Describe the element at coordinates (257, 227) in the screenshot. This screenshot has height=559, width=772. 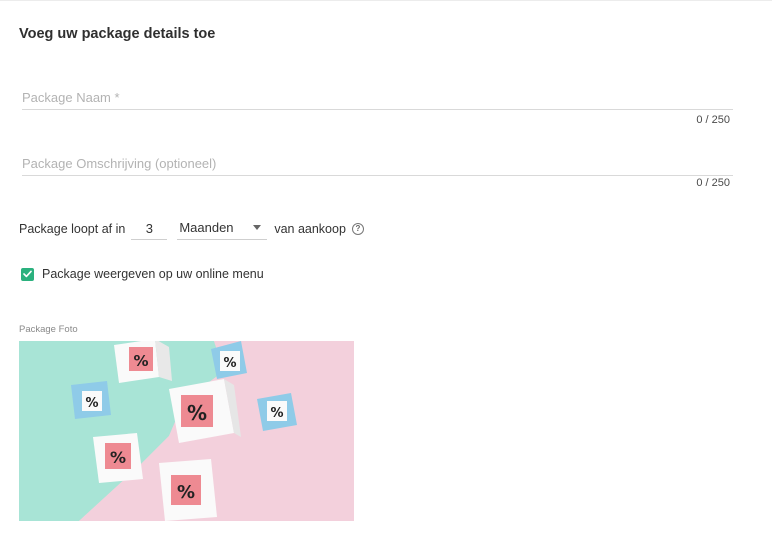
I see `caret-down-icon` at that location.